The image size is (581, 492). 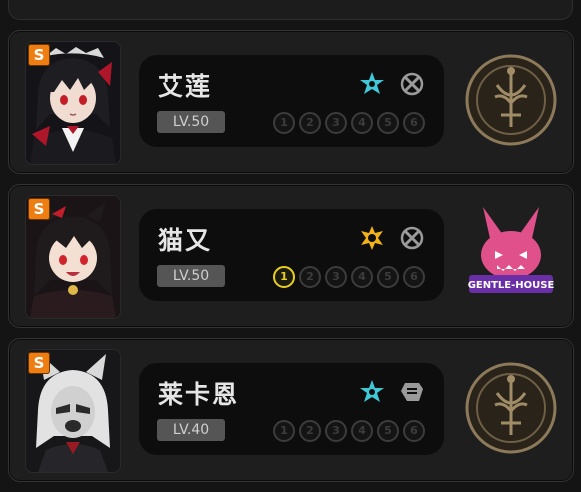 What do you see at coordinates (199, 394) in the screenshot?
I see `agent-name: 莱卡恩` at bounding box center [199, 394].